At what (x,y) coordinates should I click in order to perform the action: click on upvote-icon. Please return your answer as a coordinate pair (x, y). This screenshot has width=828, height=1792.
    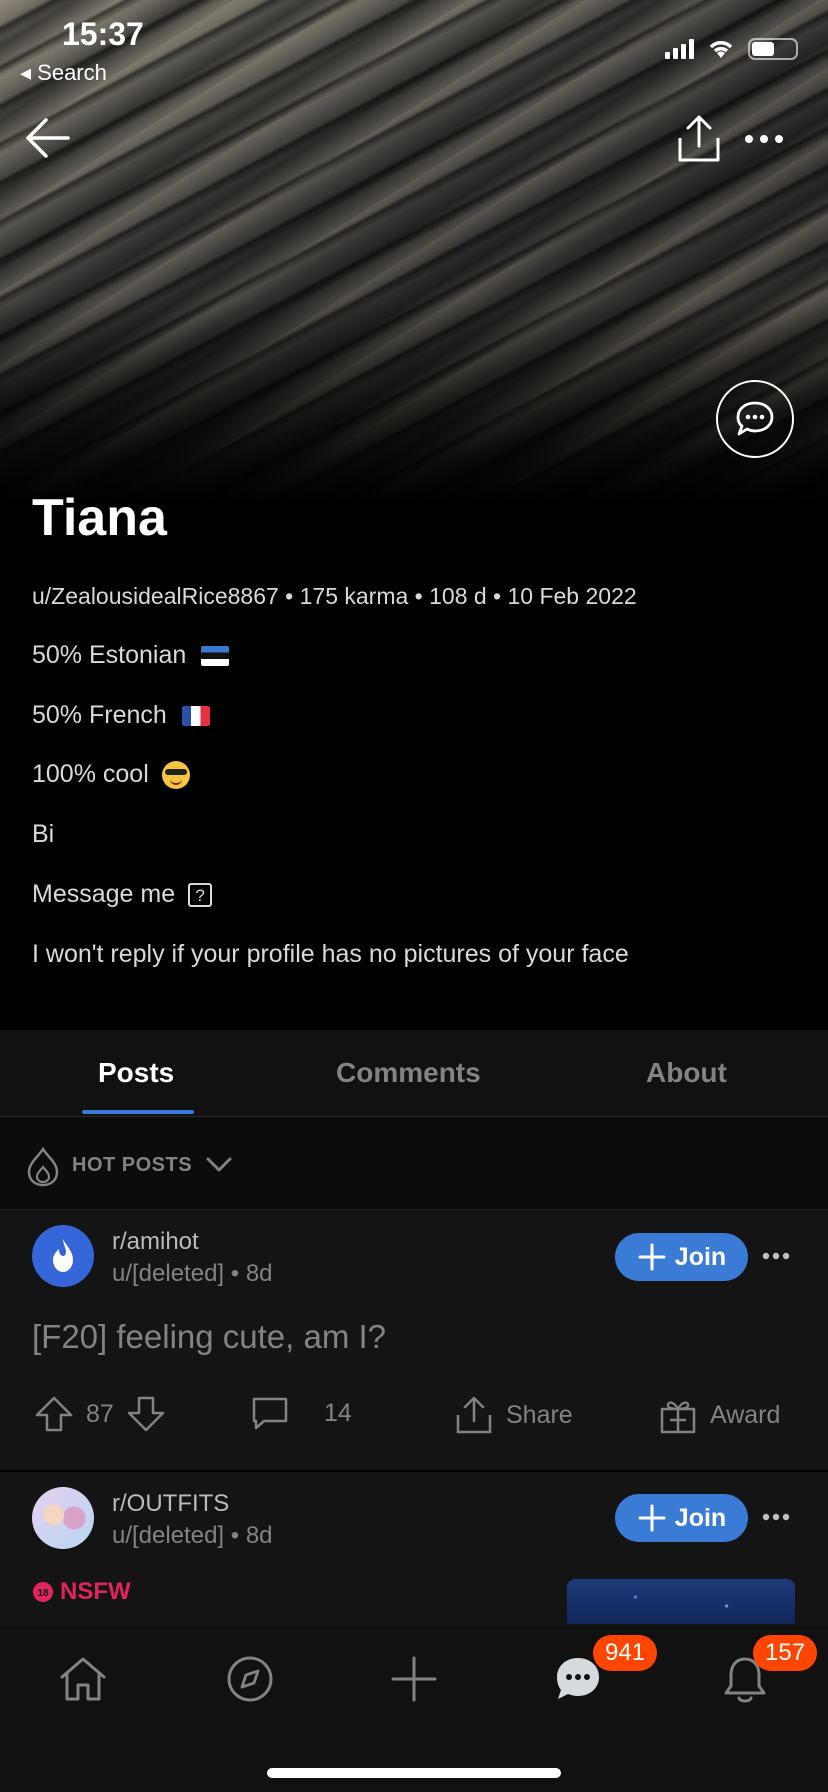
    Looking at the image, I should click on (54, 1414).